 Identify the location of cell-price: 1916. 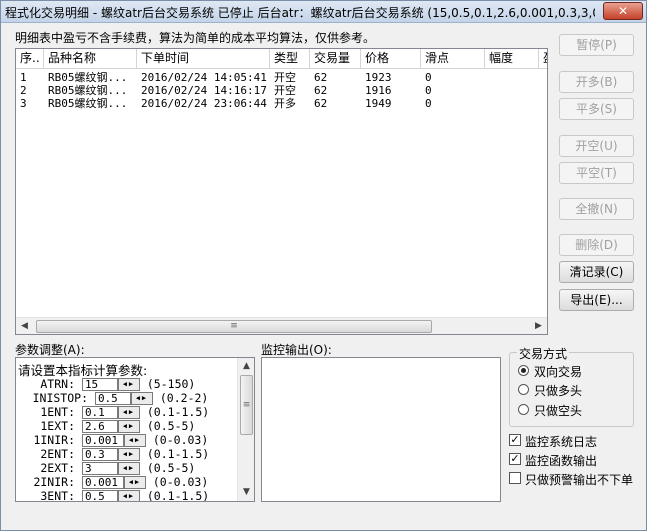
(378, 90).